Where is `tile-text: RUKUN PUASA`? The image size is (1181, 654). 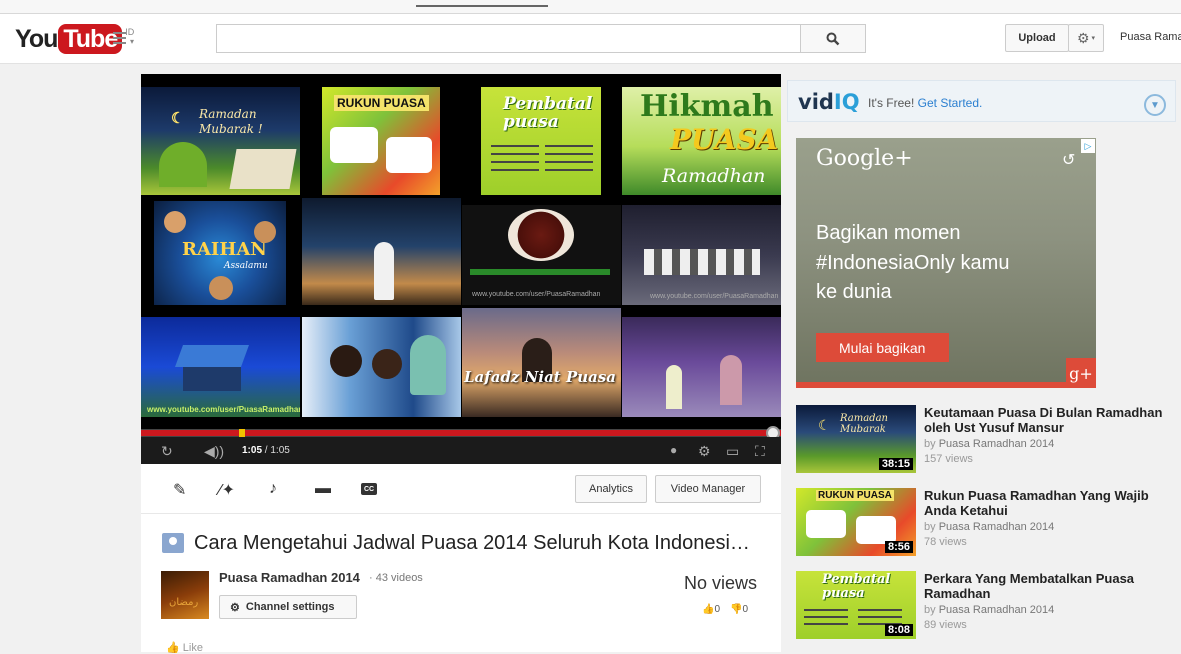 tile-text: RUKUN PUASA is located at coordinates (381, 103).